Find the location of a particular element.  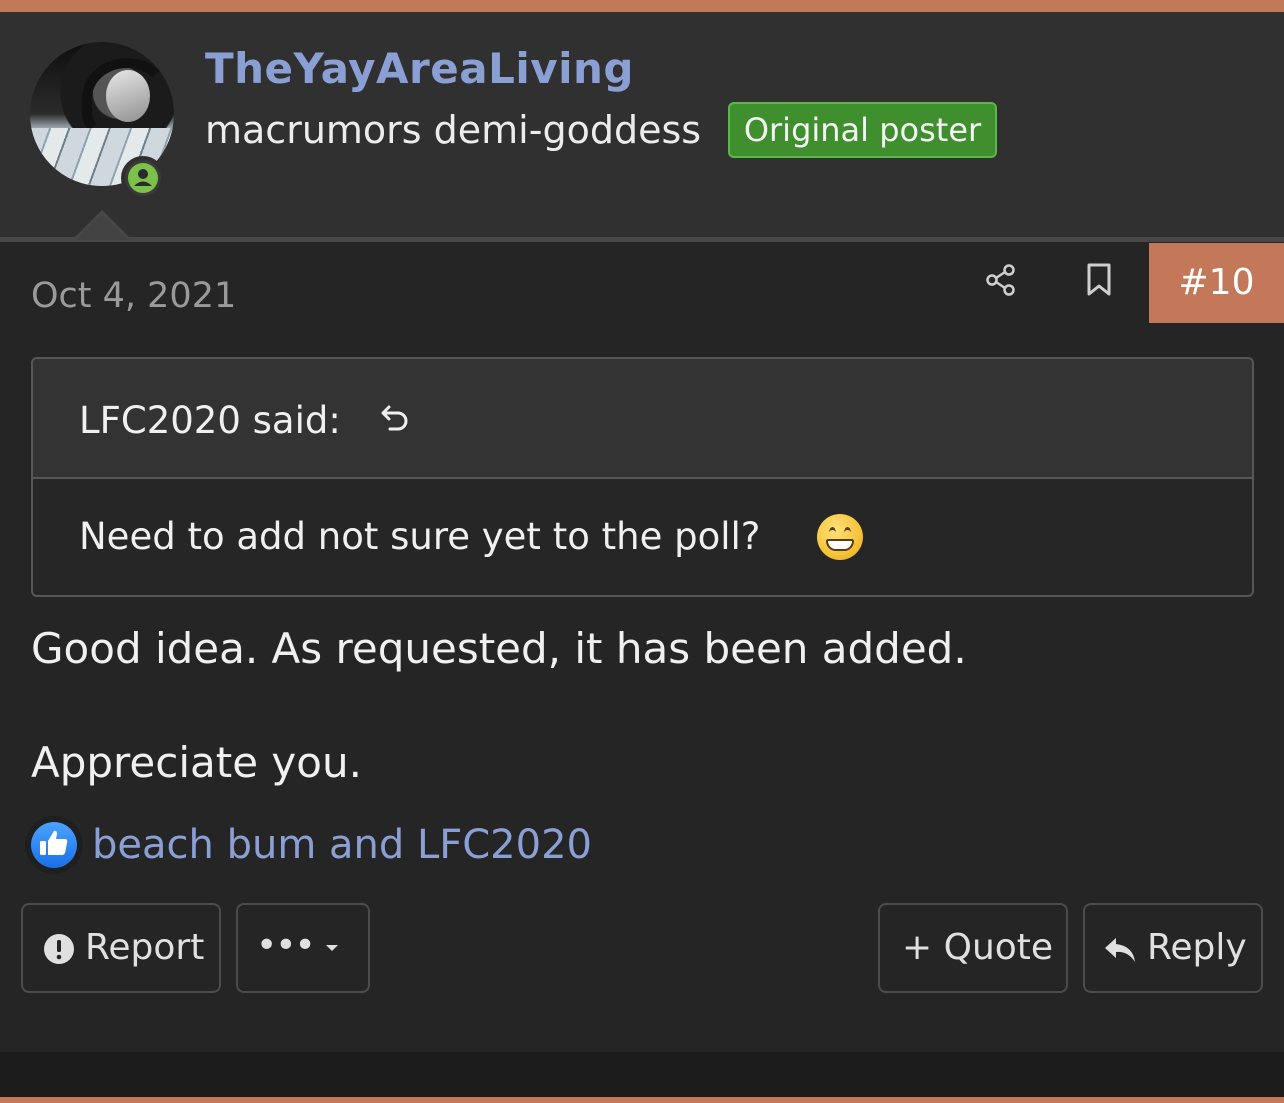

original-poster-badge: Original poster is located at coordinates (862, 130).